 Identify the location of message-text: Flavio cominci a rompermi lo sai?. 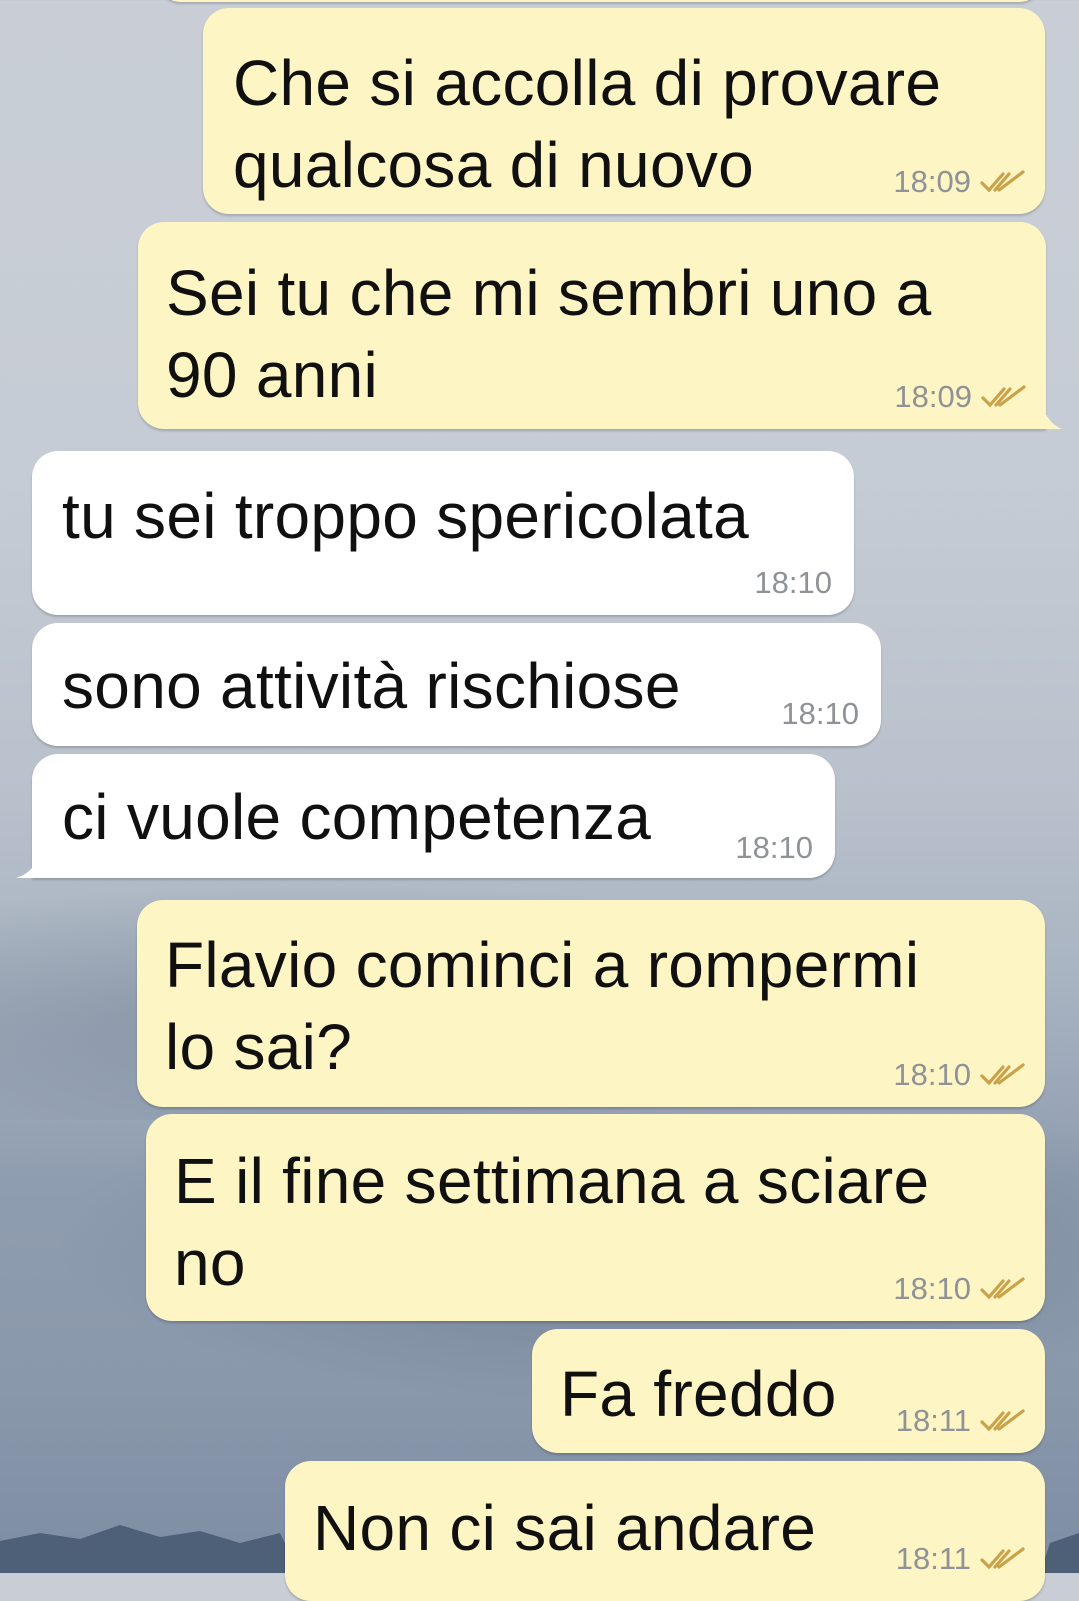
(542, 1006).